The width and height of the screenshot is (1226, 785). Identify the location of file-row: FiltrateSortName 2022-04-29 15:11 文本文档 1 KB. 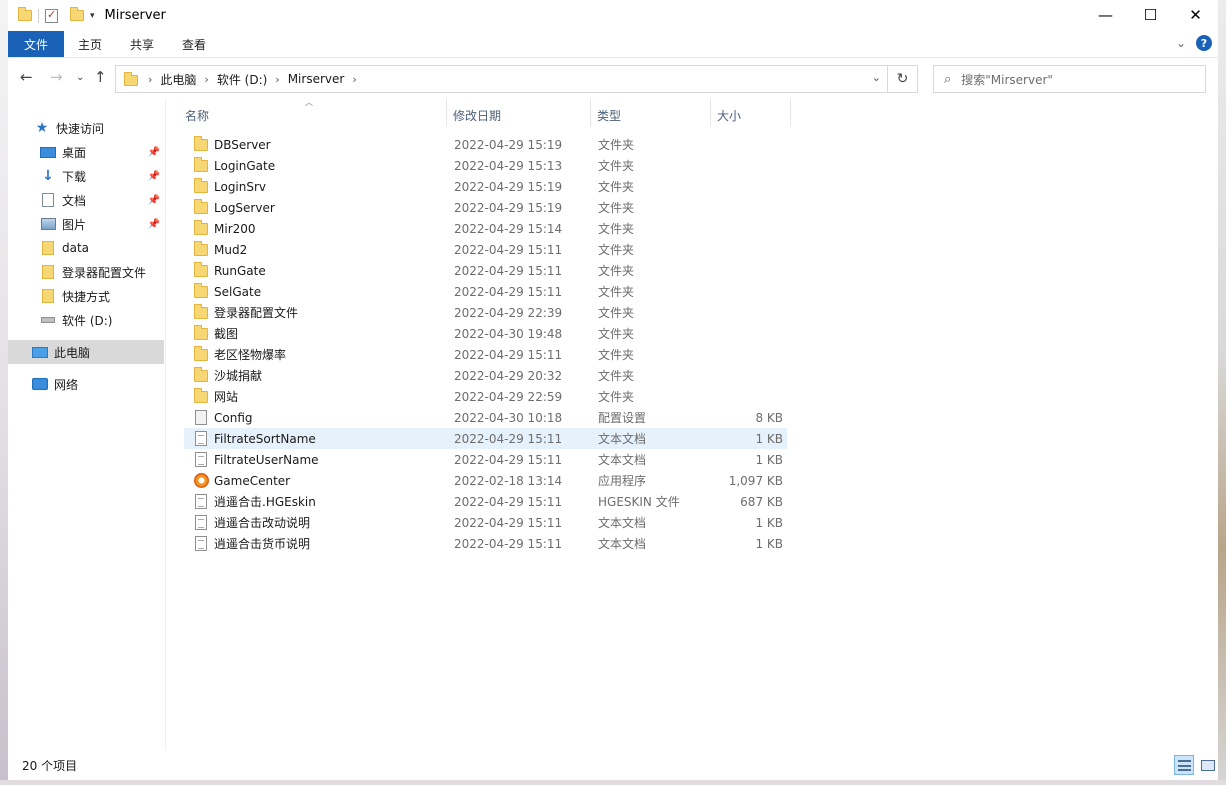
(485, 438).